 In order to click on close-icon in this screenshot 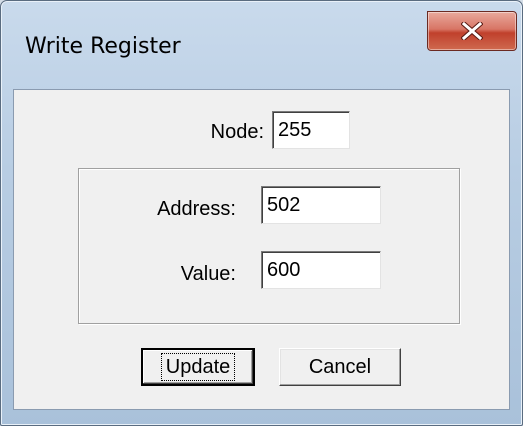, I will do `click(472, 31)`.